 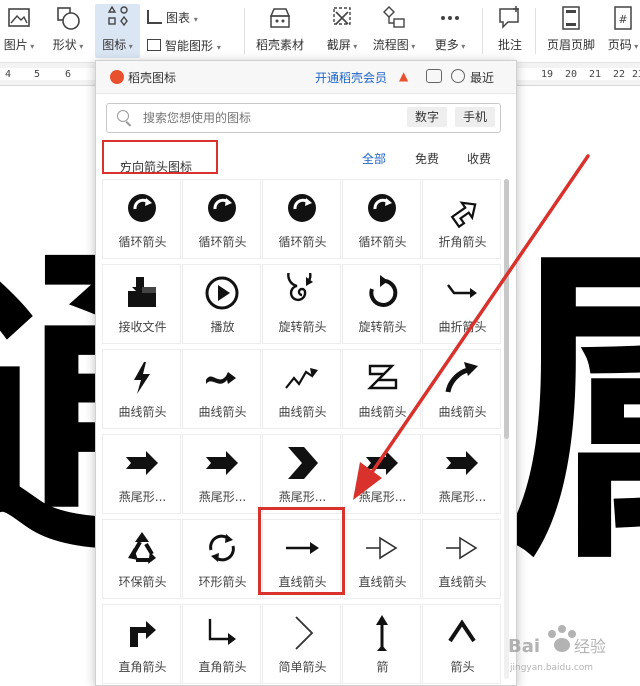 What do you see at coordinates (551, 668) in the screenshot?
I see `svg-text: jingyan.baidu.com` at bounding box center [551, 668].